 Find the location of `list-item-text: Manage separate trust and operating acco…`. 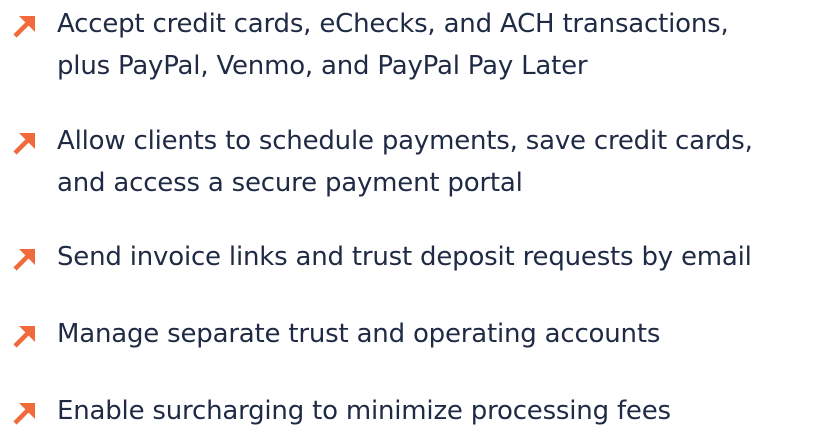

list-item-text: Manage separate trust and operating acco… is located at coordinates (440, 334).